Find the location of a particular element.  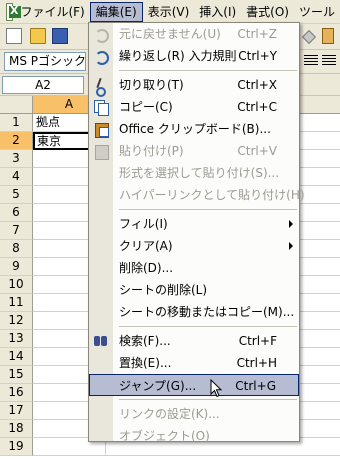

mouse-pointer-icon is located at coordinates (216, 388).